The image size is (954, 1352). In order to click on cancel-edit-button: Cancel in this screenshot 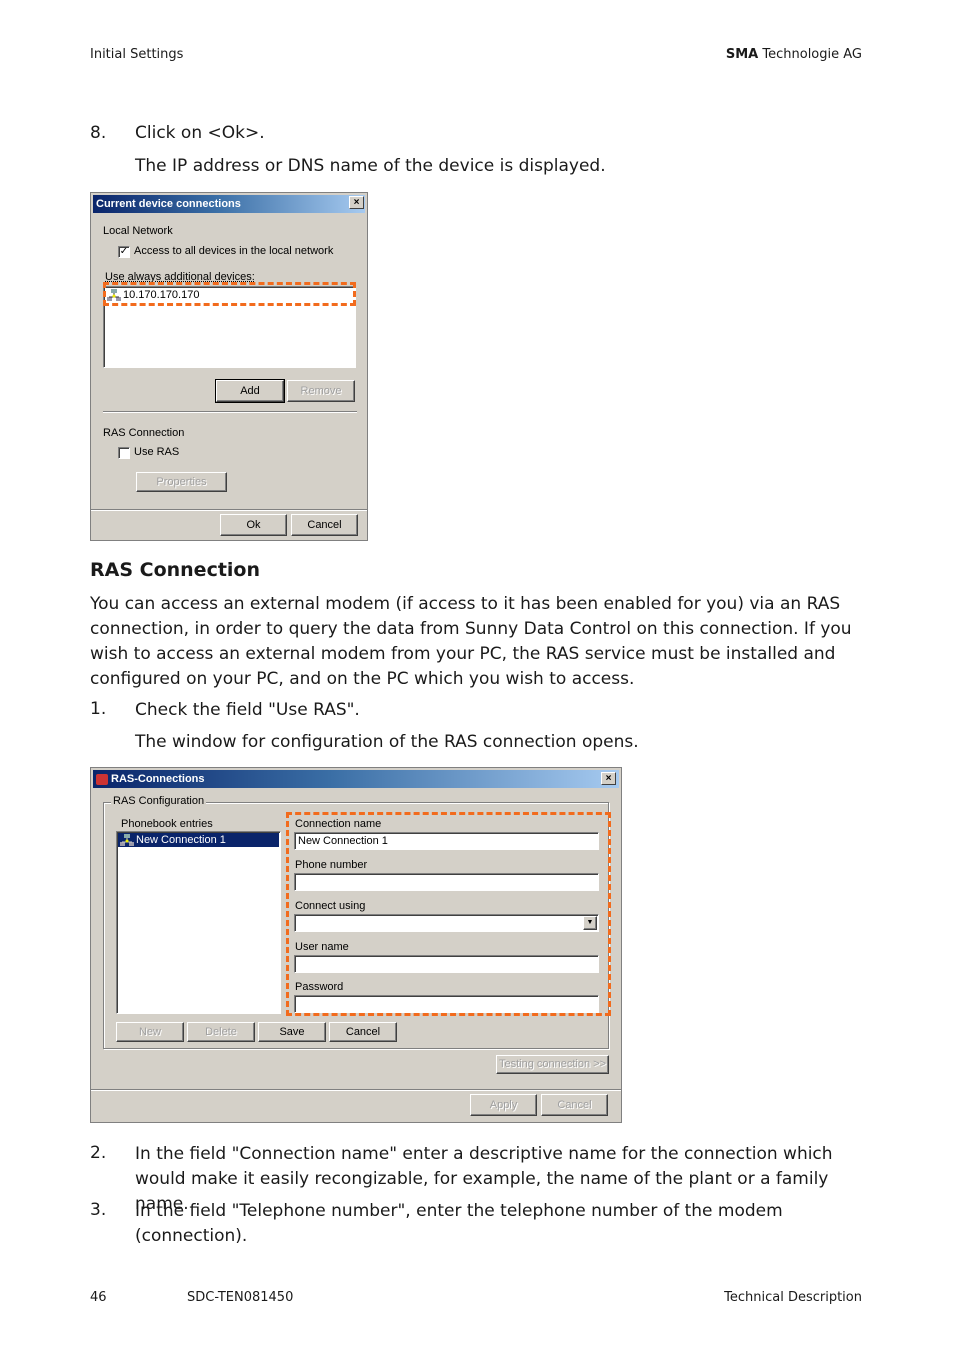, I will do `click(363, 1032)`.